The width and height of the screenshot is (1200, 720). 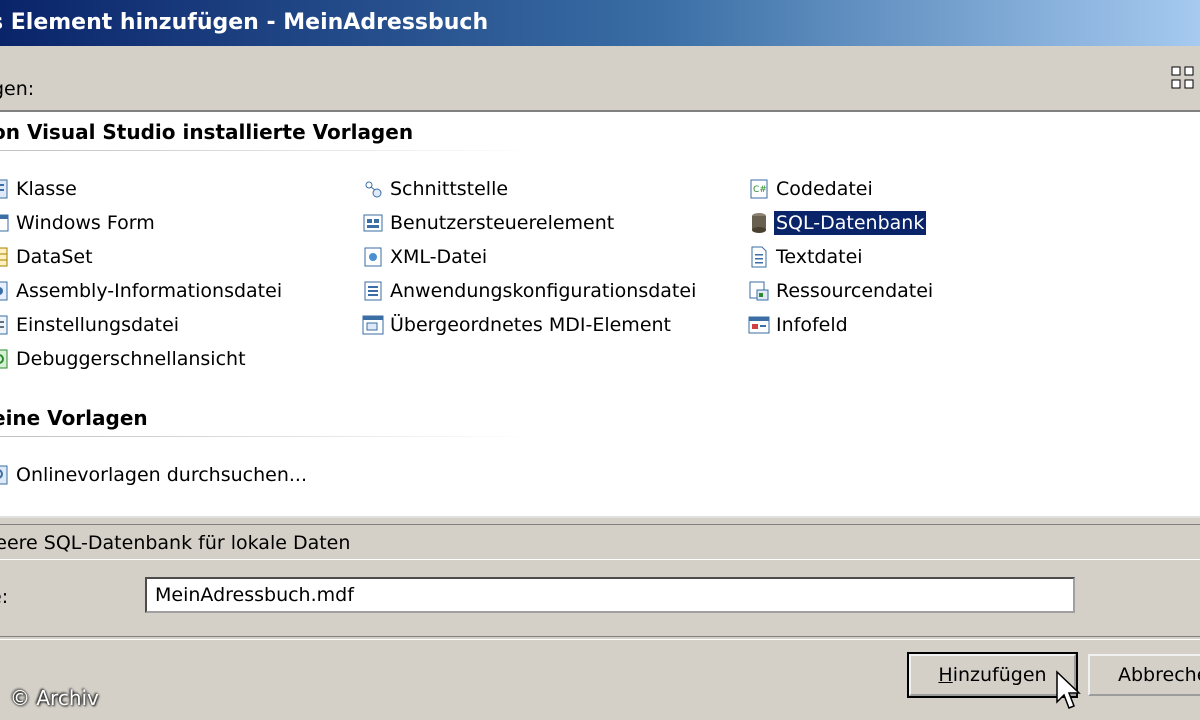 I want to click on name-label: e:, so click(x=4, y=597).